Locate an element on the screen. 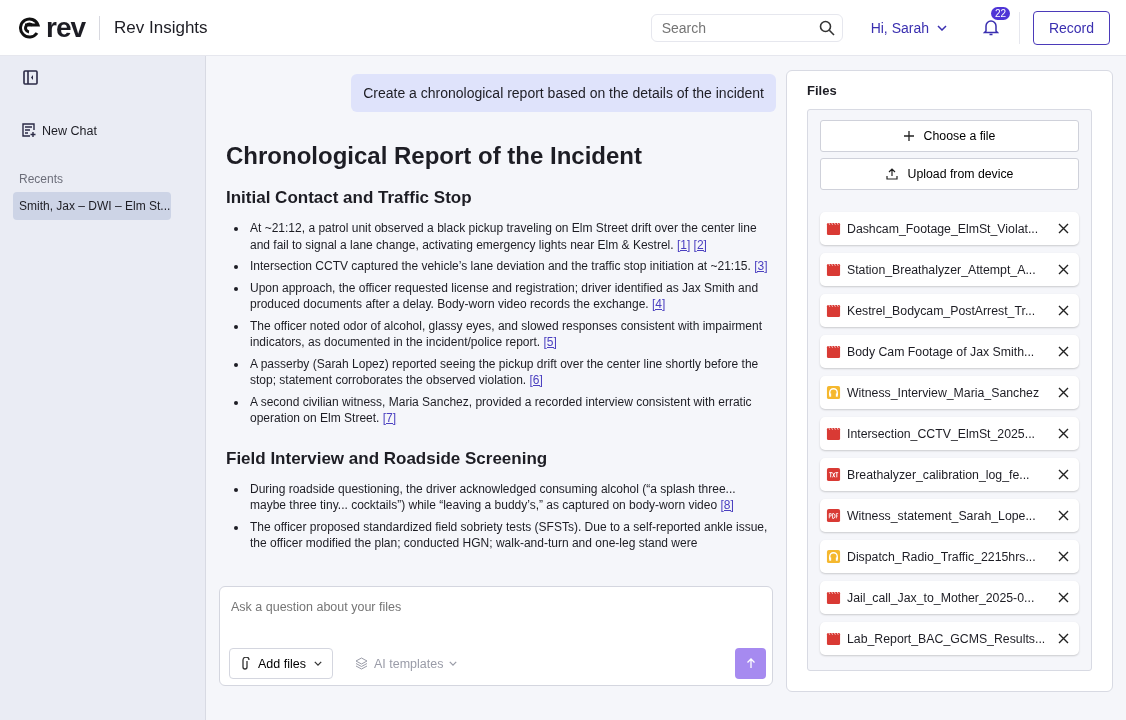 The height and width of the screenshot is (720, 1126). citation-link: [1] is located at coordinates (683, 244).